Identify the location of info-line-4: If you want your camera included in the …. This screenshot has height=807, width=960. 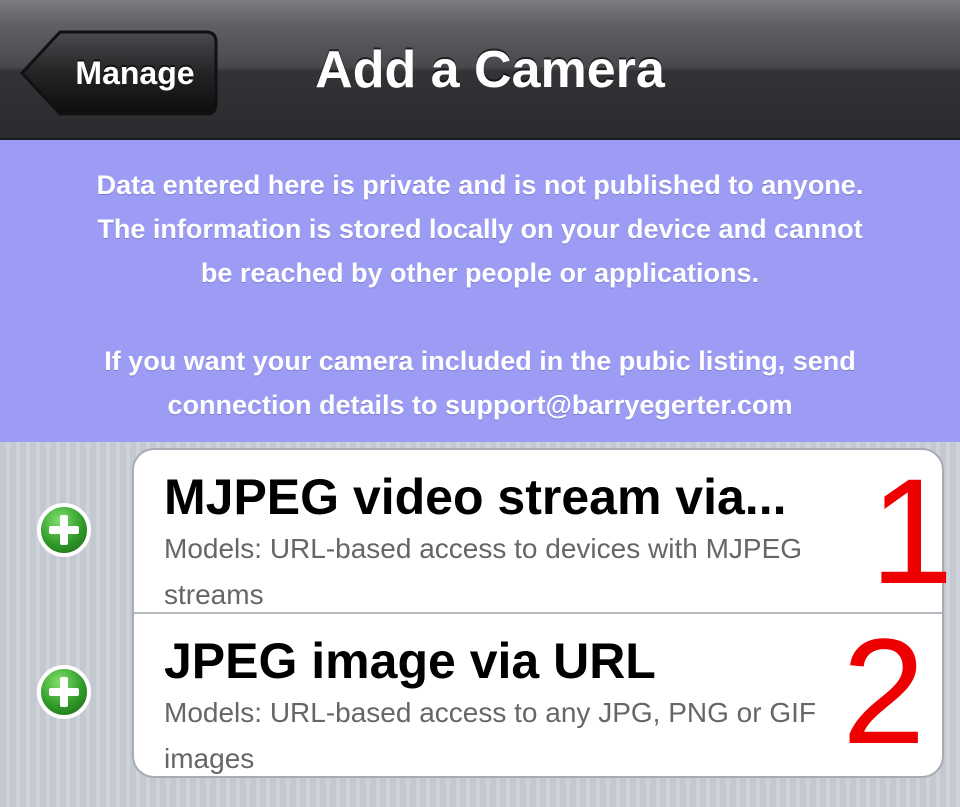
(480, 361).